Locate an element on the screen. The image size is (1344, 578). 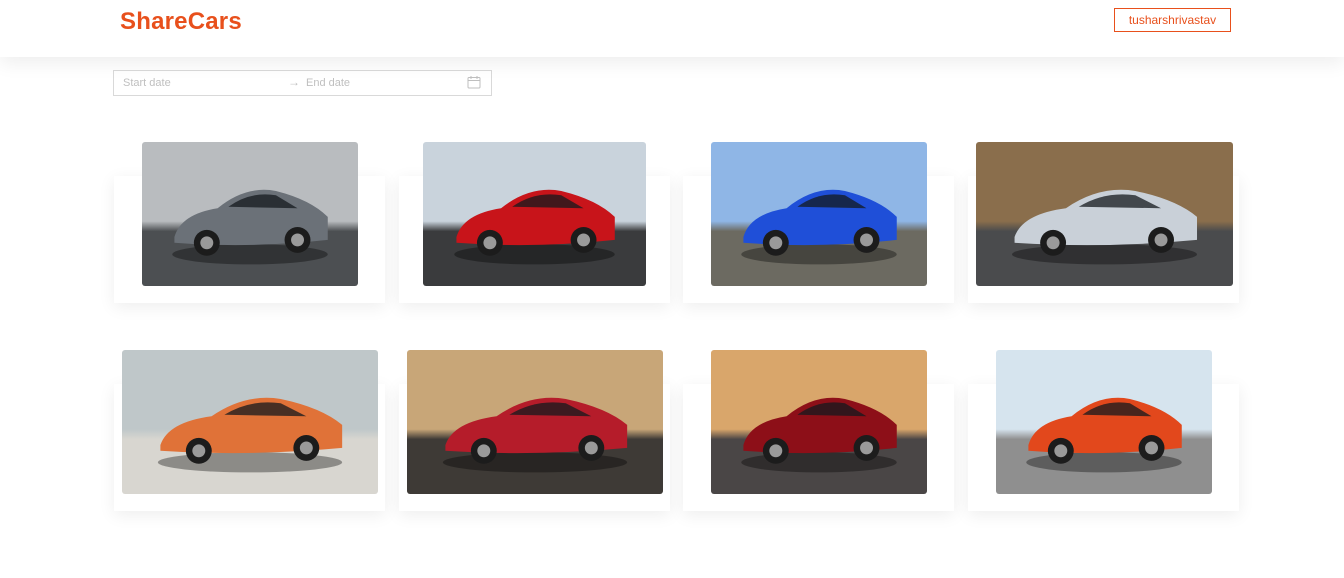
start-date-input is located at coordinates (203, 83).